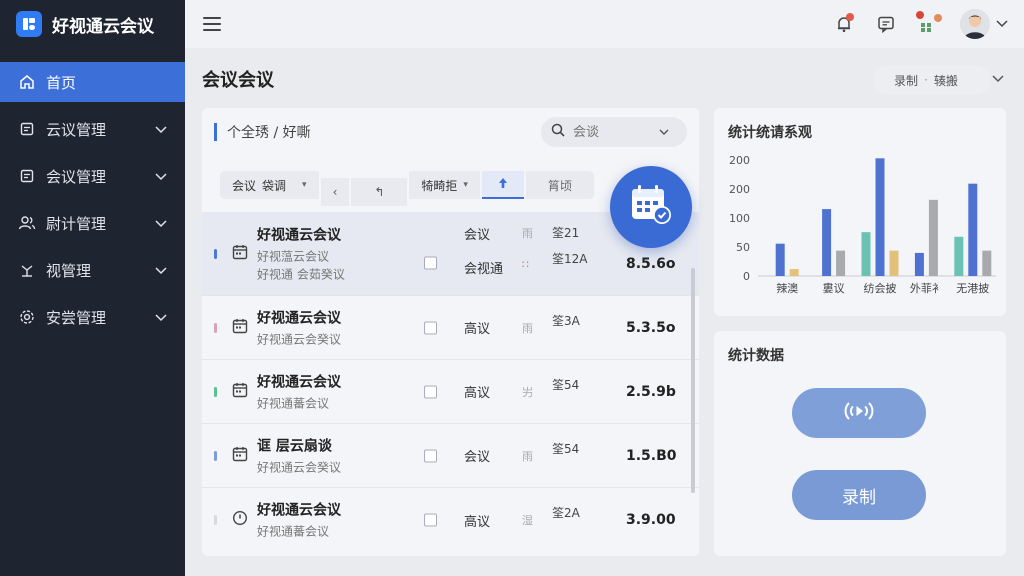 The image size is (1024, 576). What do you see at coordinates (929, 22) in the screenshot?
I see `apps-icon` at bounding box center [929, 22].